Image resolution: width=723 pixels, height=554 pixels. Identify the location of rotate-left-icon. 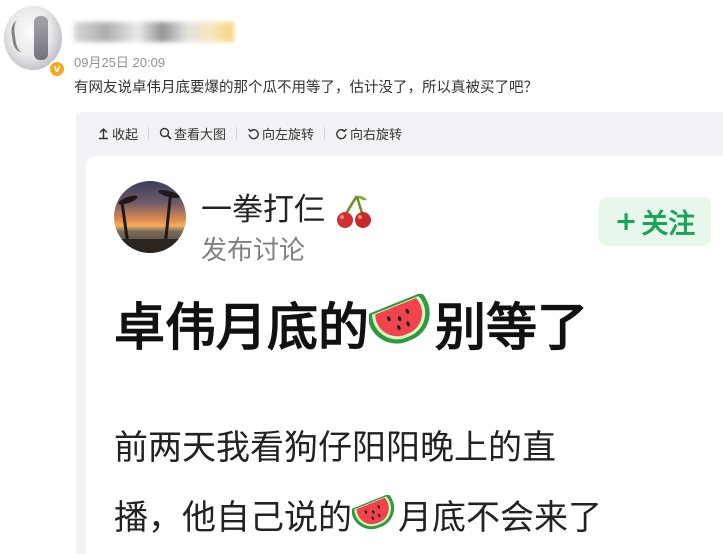
(253, 133).